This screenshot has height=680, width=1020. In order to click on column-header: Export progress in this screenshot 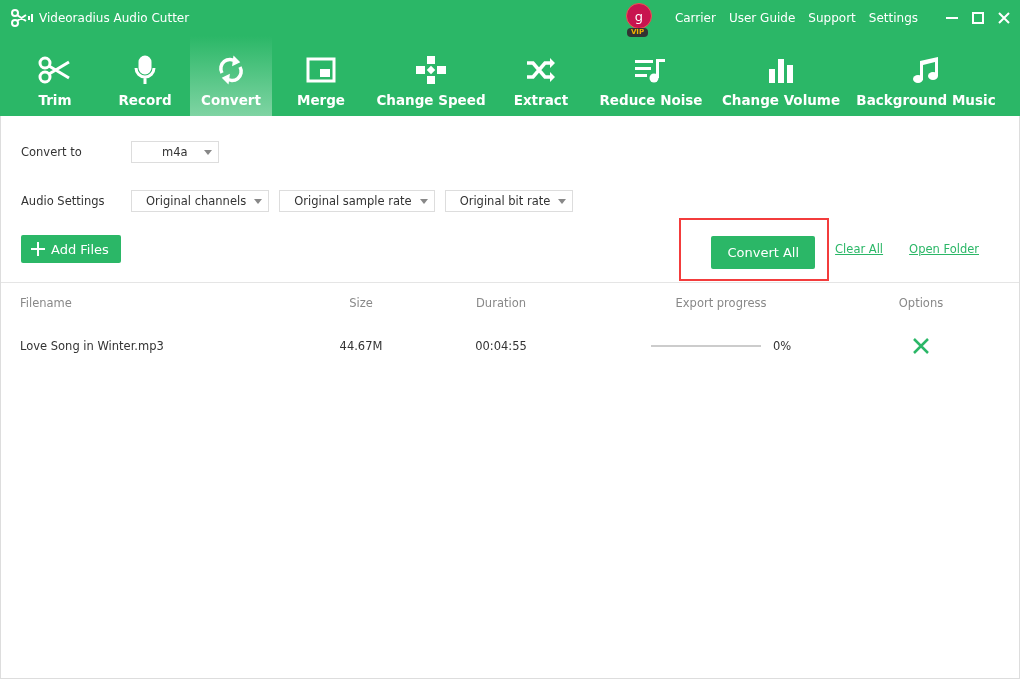, I will do `click(721, 303)`.